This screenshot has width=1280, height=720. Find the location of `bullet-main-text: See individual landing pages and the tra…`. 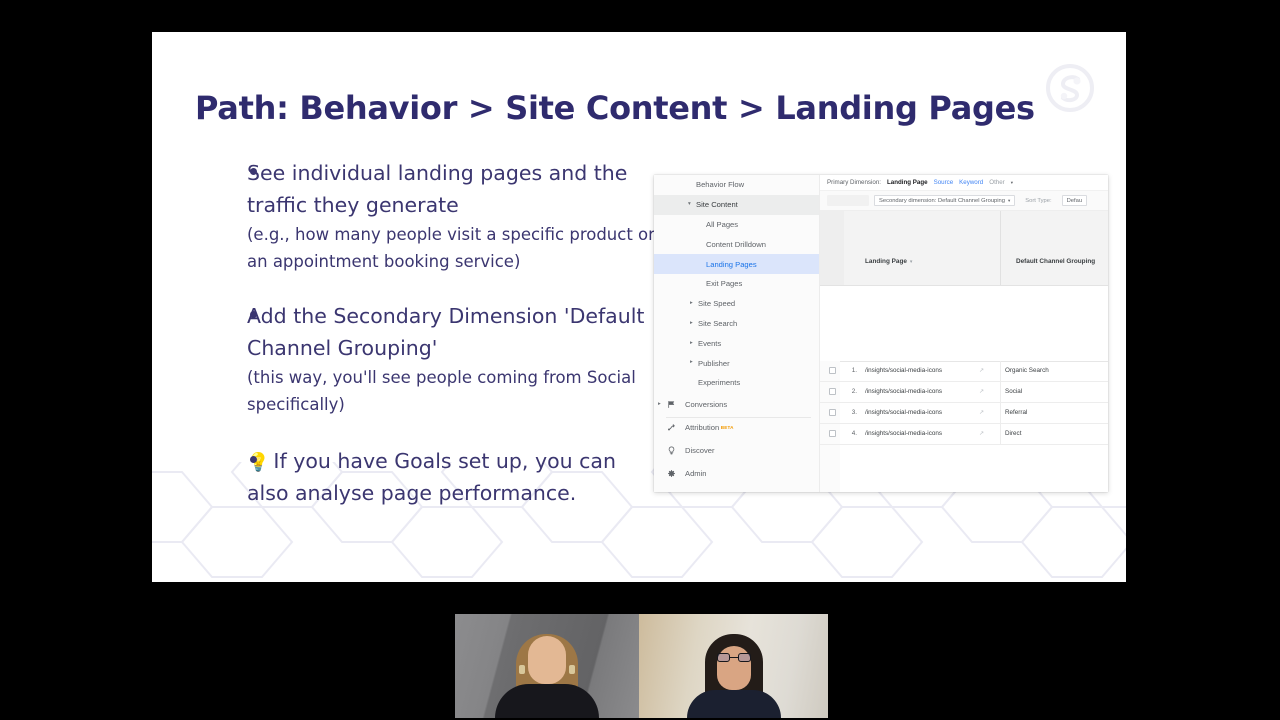

bullet-main-text: See individual landing pages and the tra… is located at coordinates (437, 189).